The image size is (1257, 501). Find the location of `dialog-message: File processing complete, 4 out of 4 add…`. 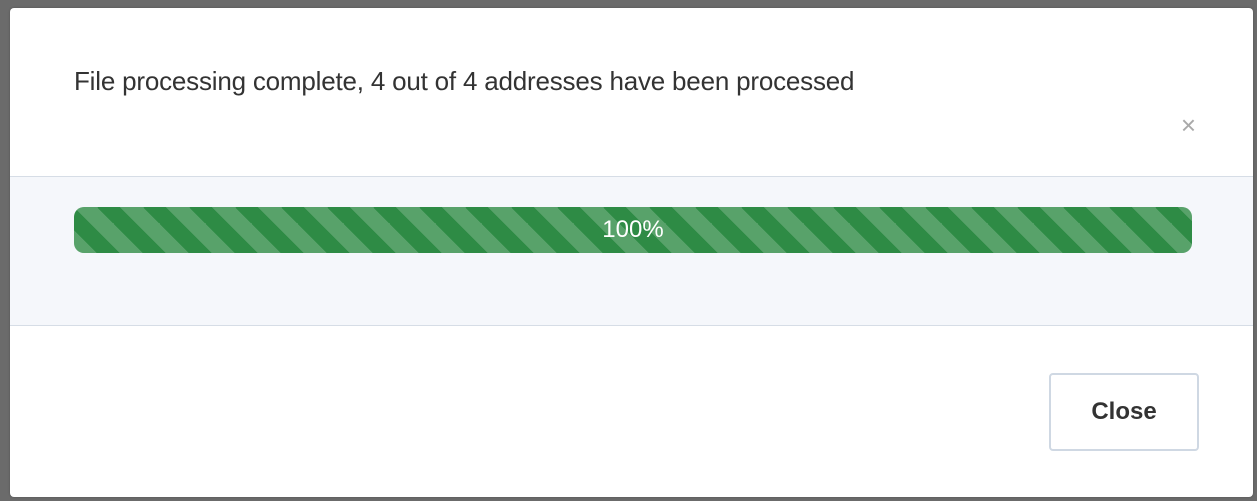

dialog-message: File processing complete, 4 out of 4 add… is located at coordinates (464, 81).